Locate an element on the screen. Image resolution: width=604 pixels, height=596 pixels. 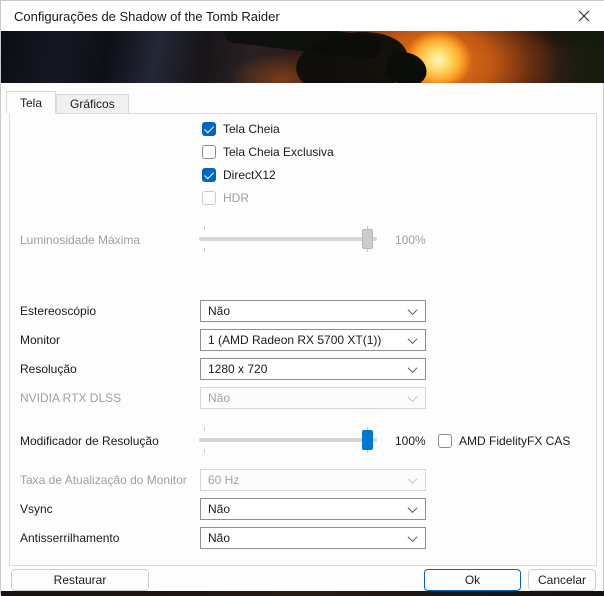
refresh-rate-label: Taxa de Atualização do Monitor is located at coordinates (103, 480).